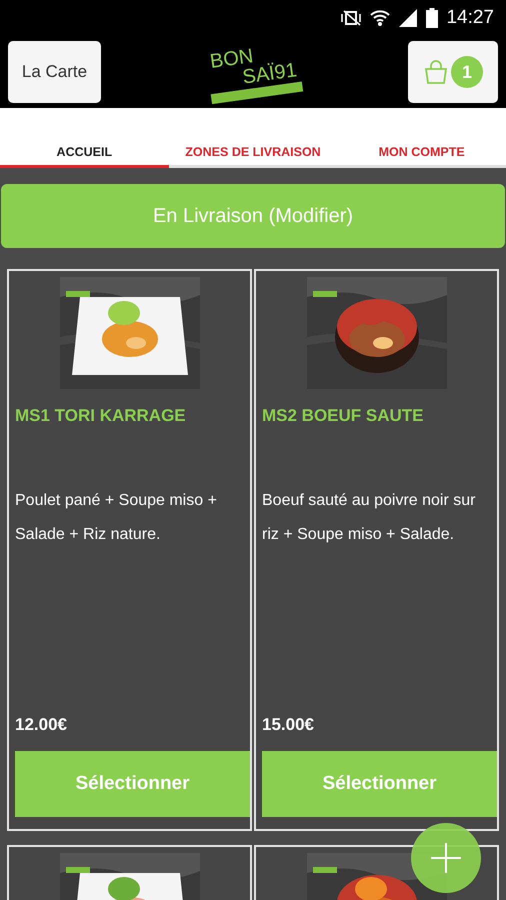  Describe the element at coordinates (466, 72) in the screenshot. I see `cart-count-badge: 1` at that location.